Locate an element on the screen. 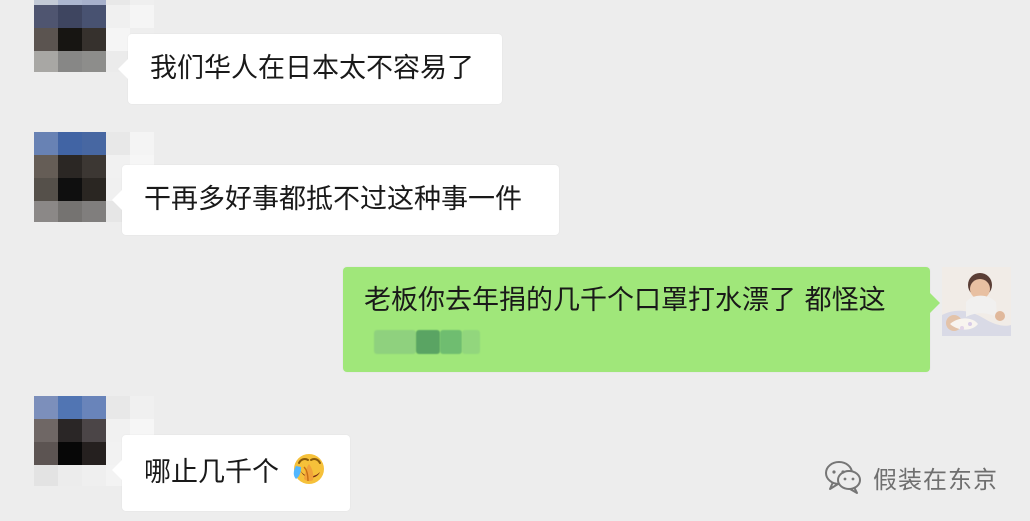 The height and width of the screenshot is (521, 1030). watermark-text: 假装在东京 is located at coordinates (935, 479).